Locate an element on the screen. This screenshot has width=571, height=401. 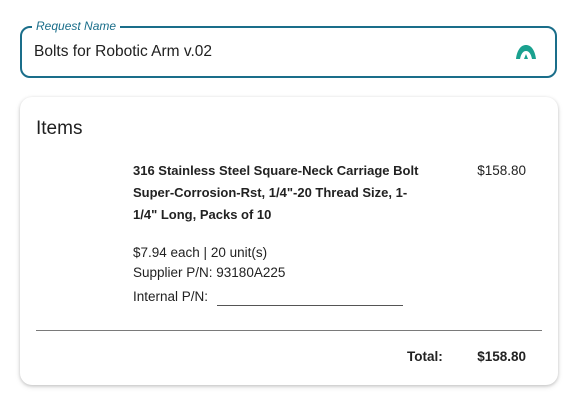
supplier-pn: Supplier P/N: 93180A225 is located at coordinates (209, 272).